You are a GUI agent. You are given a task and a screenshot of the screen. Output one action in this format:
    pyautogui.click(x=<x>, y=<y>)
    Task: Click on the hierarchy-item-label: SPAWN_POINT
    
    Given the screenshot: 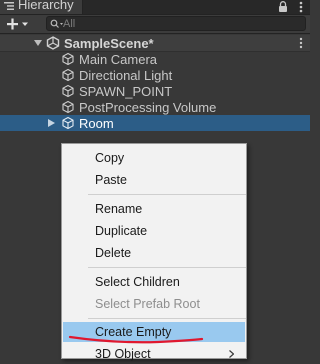 What is the action you would take?
    pyautogui.click(x=126, y=91)
    